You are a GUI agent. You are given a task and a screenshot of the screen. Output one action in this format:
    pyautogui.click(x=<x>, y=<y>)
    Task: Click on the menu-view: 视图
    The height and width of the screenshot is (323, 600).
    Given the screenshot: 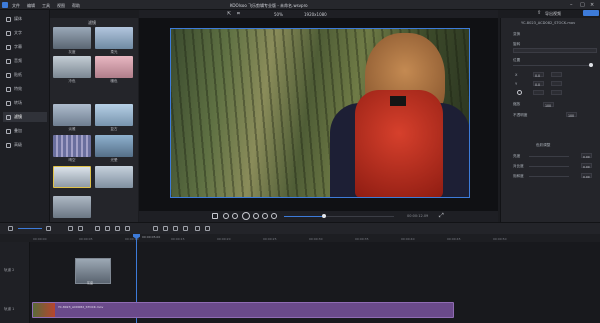 What is the action you would take?
    pyautogui.click(x=61, y=6)
    